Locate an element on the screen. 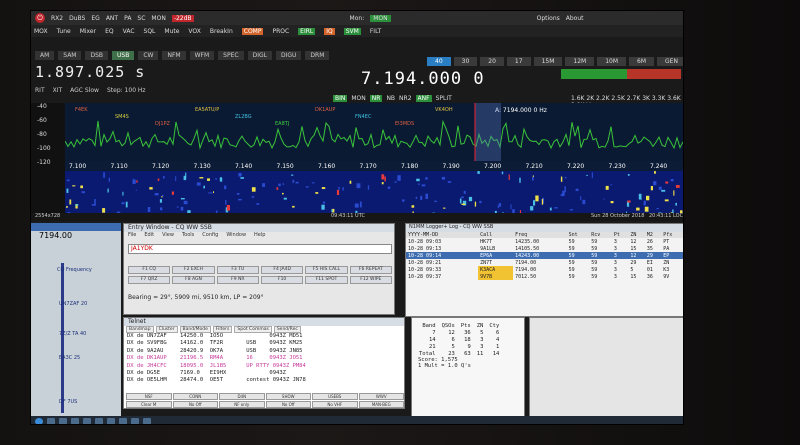  eq-button: EQ is located at coordinates (109, 31).